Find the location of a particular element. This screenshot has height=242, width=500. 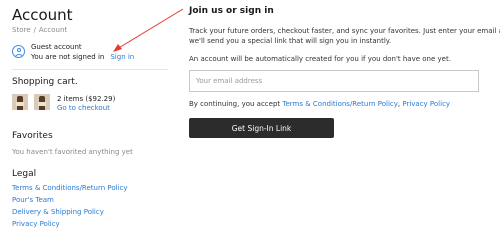

cart-title: Shopping cart. is located at coordinates (45, 82).